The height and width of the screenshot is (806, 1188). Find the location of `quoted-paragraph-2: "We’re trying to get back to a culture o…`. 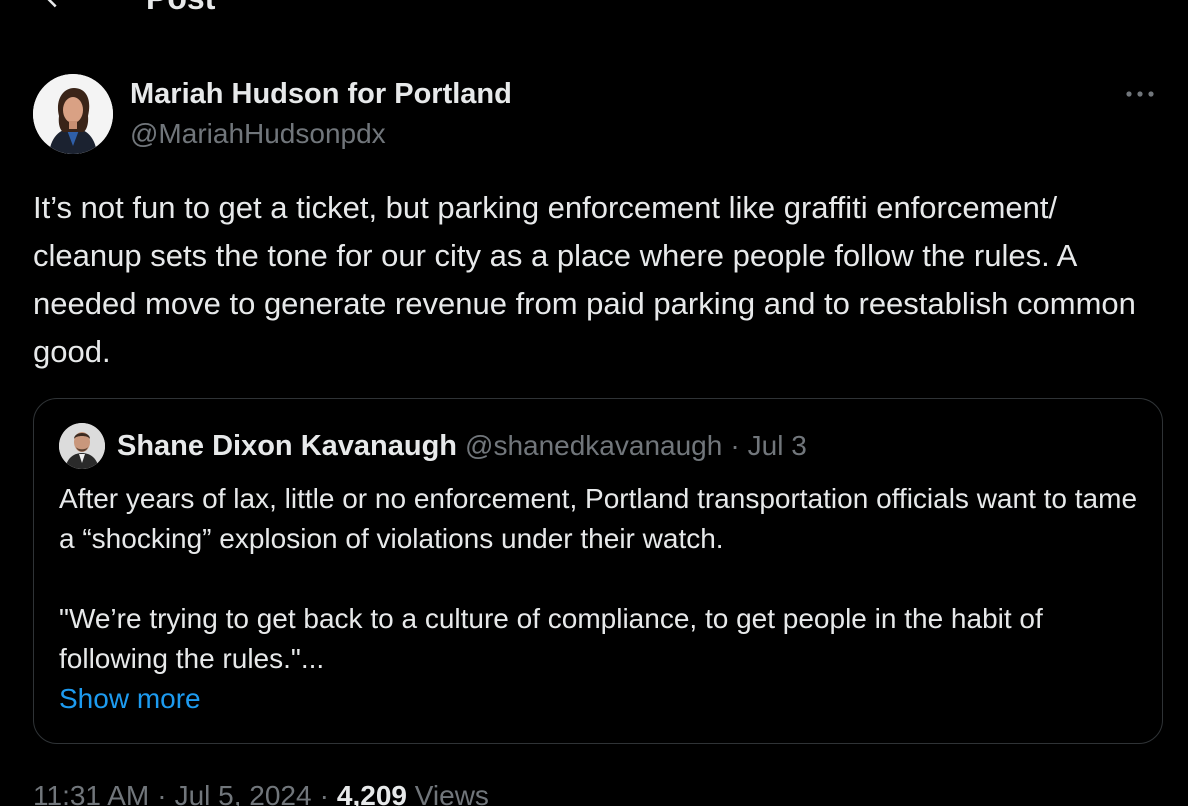

quoted-paragraph-2: "We’re trying to get back to a culture o… is located at coordinates (551, 638).